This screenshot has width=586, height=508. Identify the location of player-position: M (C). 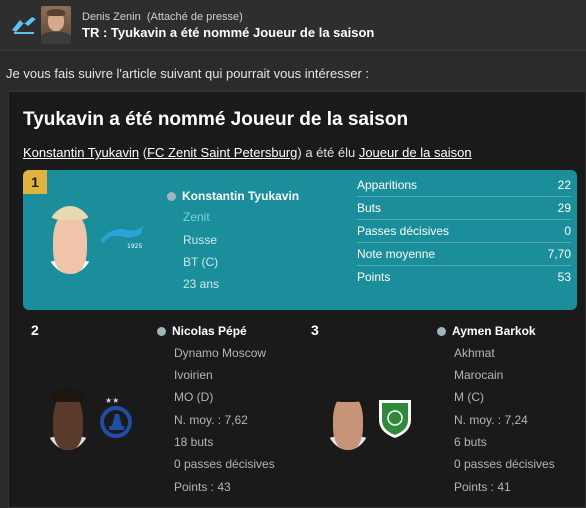
(469, 397).